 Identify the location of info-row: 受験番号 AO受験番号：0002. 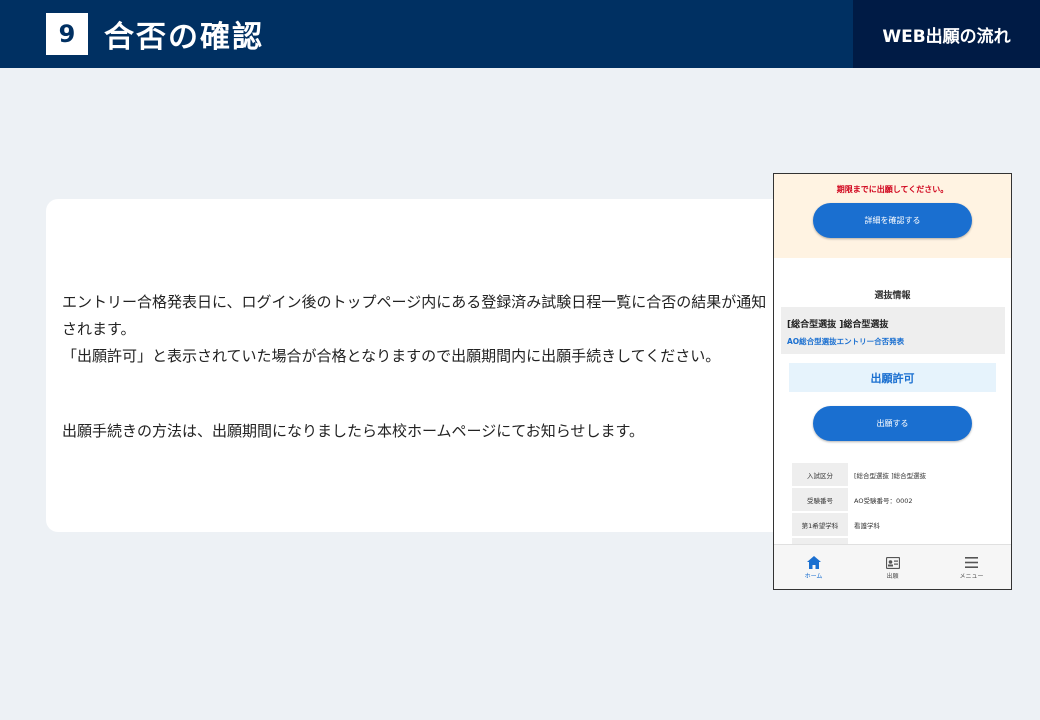
(897, 499).